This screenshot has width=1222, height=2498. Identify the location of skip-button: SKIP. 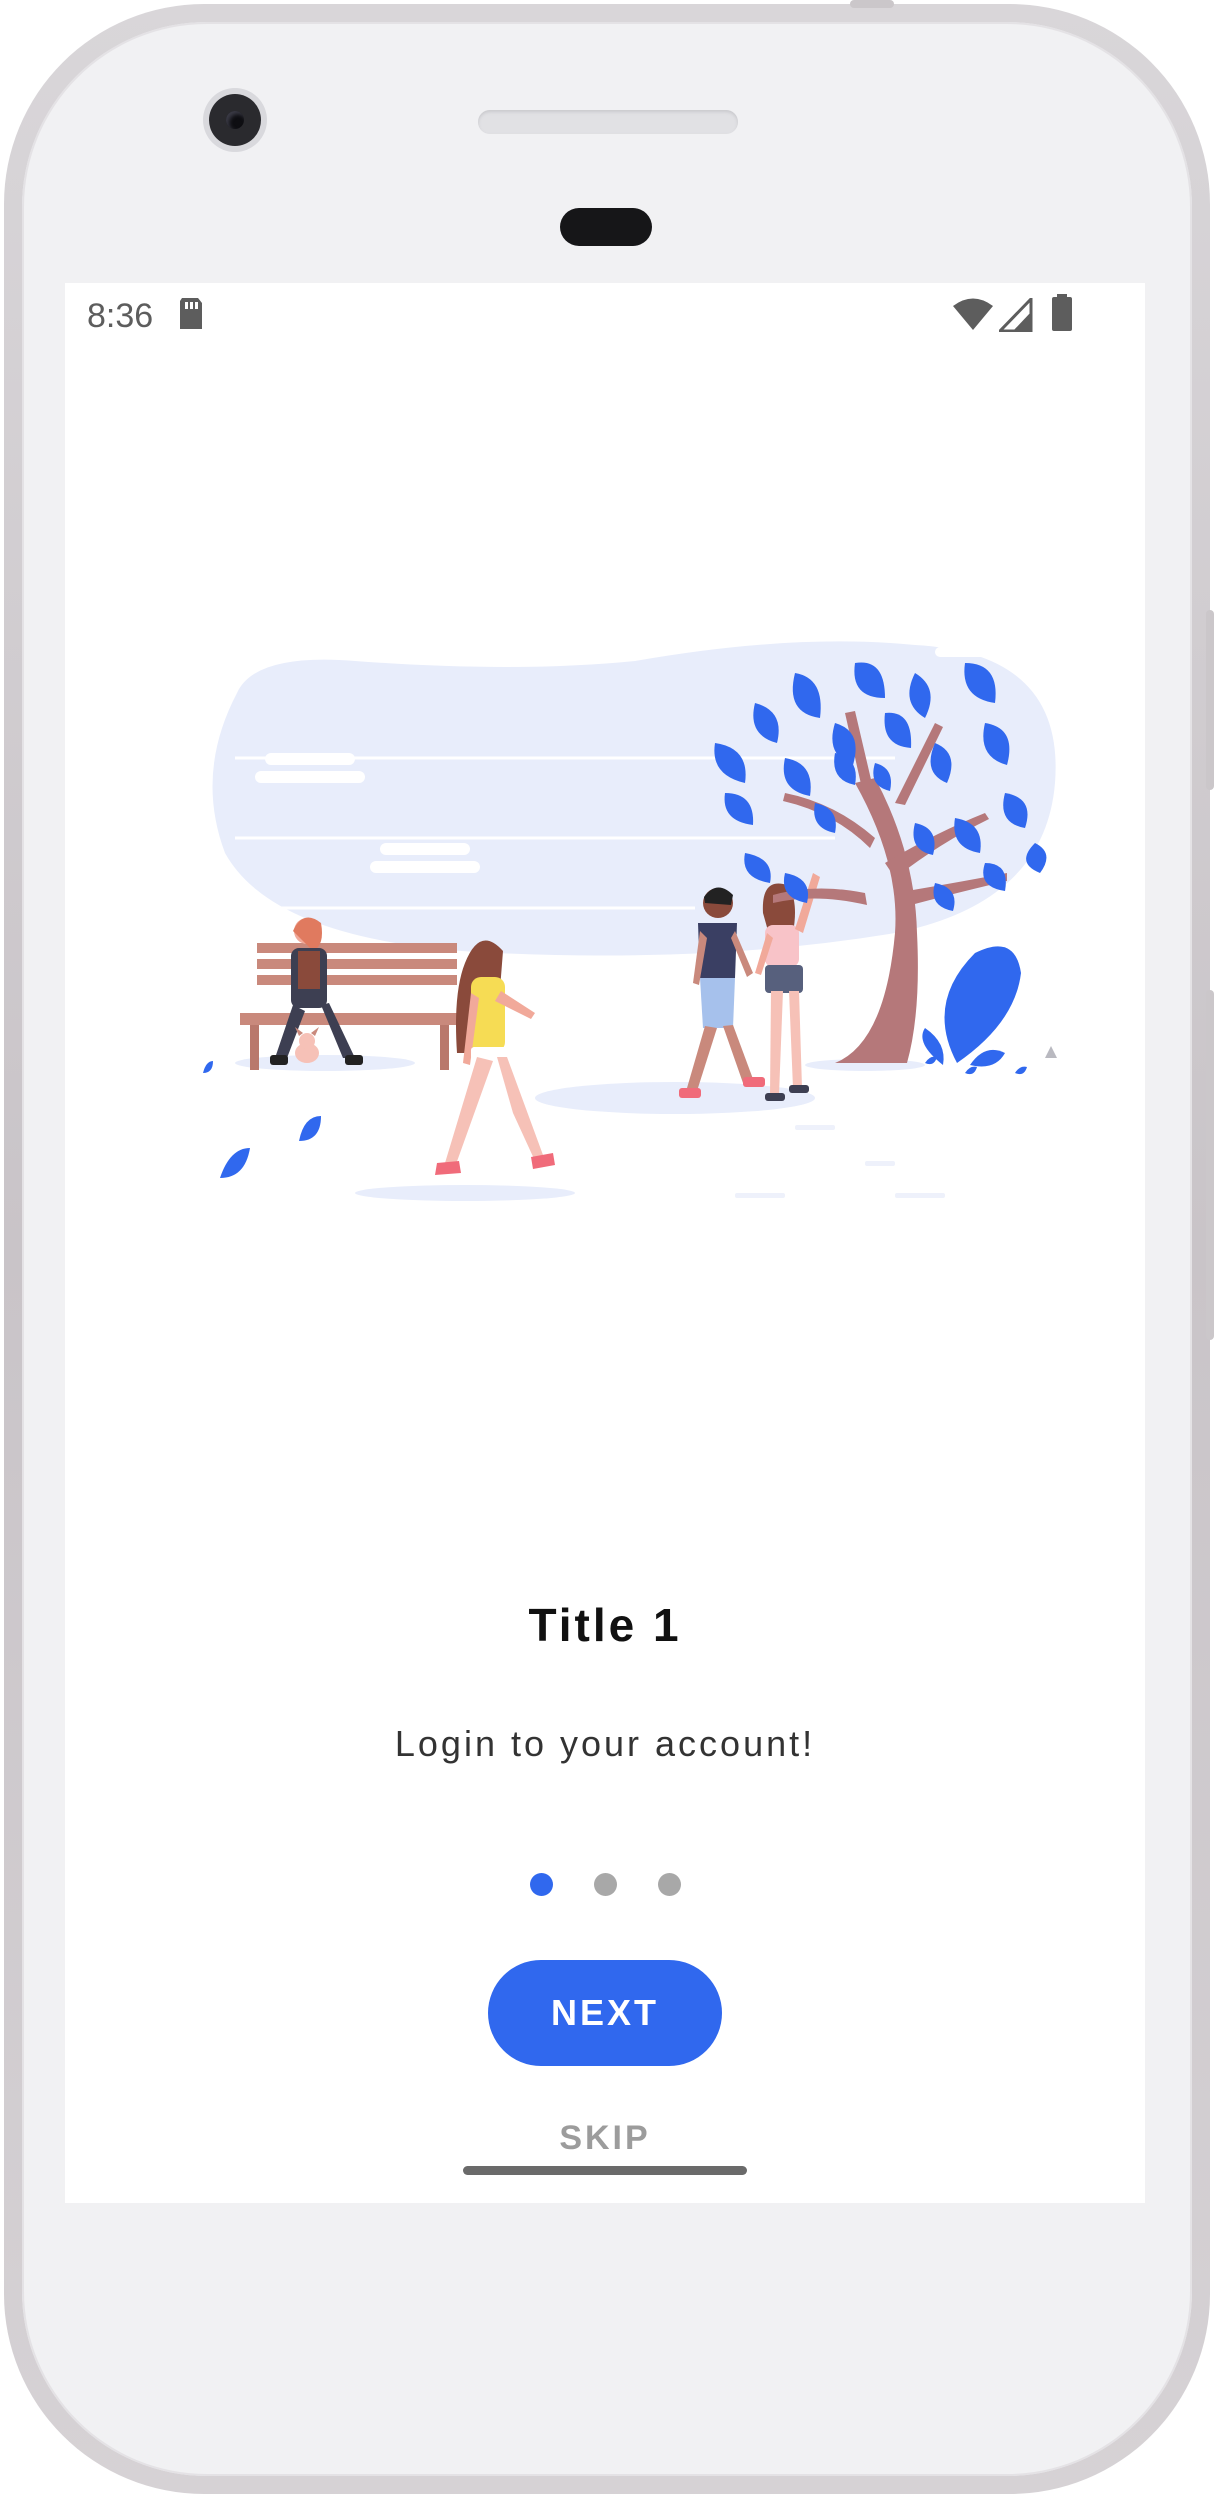
(605, 2138).